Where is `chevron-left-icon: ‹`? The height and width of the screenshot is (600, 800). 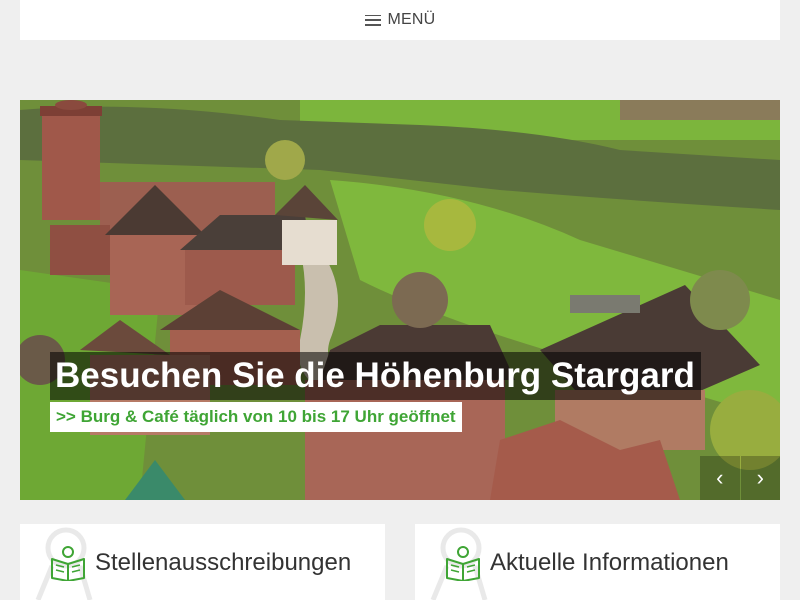
chevron-left-icon: ‹ is located at coordinates (719, 478).